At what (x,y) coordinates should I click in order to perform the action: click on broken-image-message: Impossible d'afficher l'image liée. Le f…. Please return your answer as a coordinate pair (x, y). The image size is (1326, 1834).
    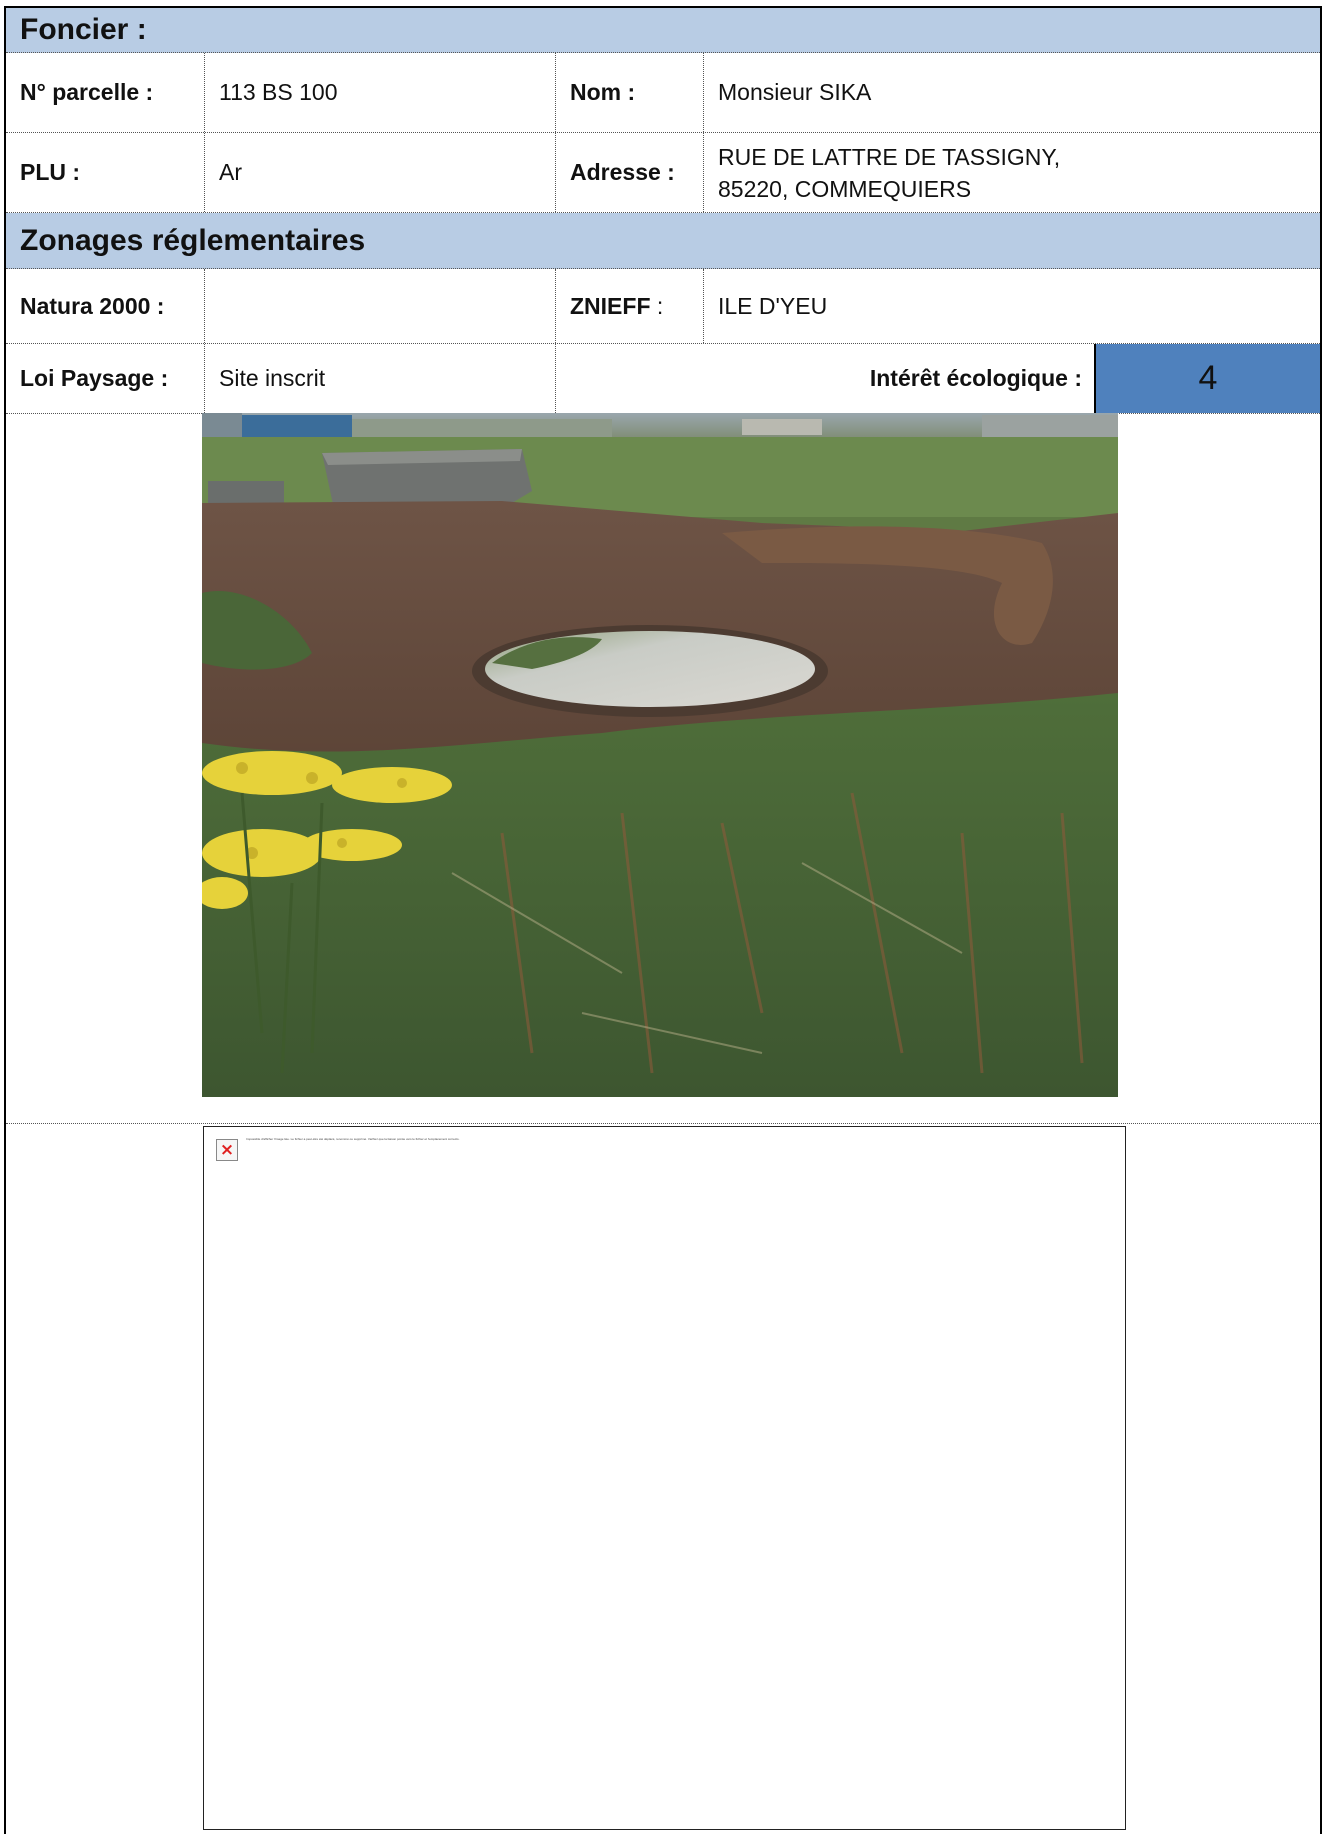
    Looking at the image, I should click on (353, 1139).